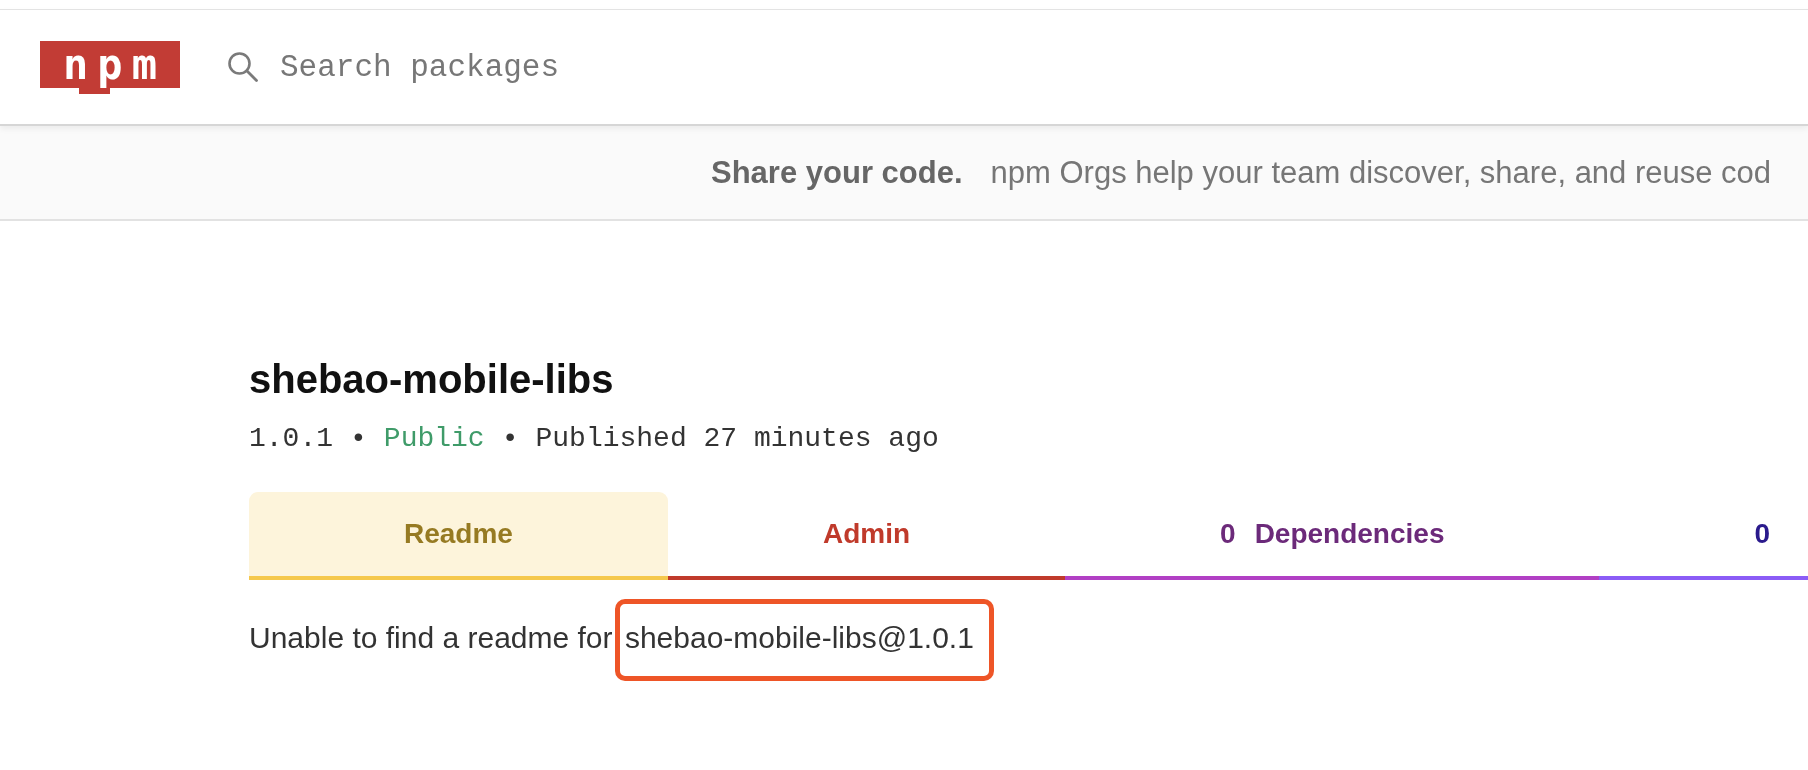  I want to click on banner-text: npm Orgs help your team discover, share, and reuse cod, so click(1381, 172).